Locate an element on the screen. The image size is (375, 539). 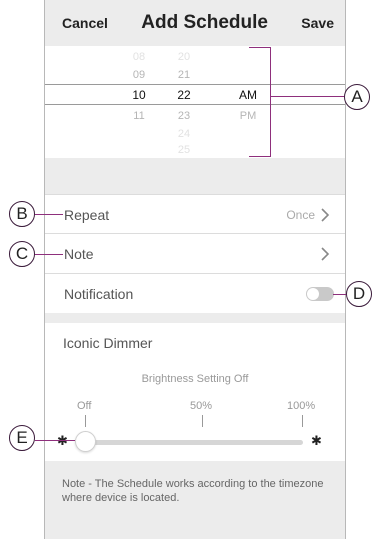
brightness-slider-track is located at coordinates (191, 442).